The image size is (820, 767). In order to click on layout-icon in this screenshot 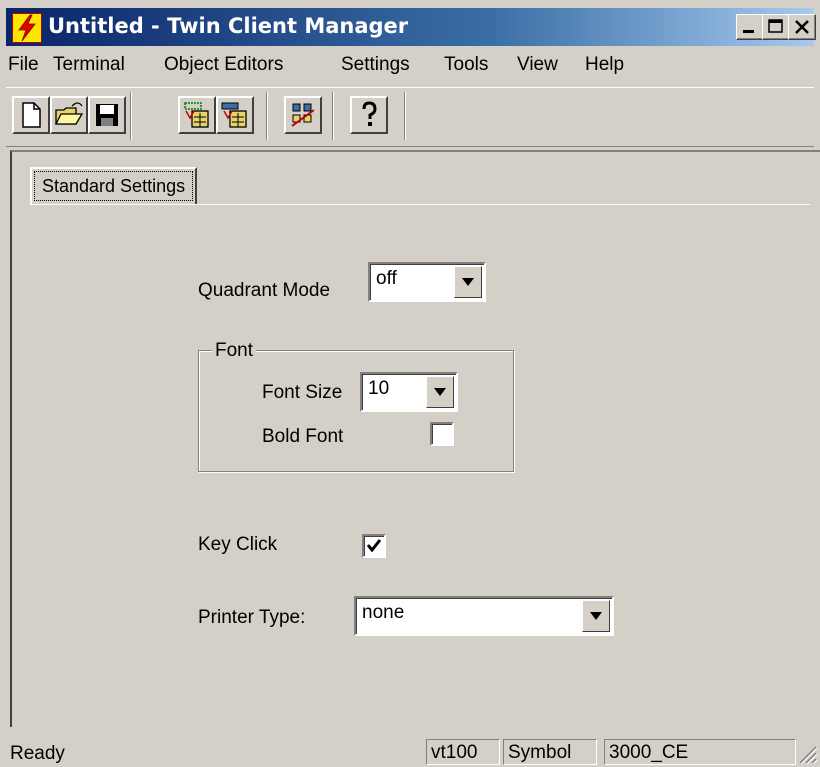, I will do `click(303, 115)`.